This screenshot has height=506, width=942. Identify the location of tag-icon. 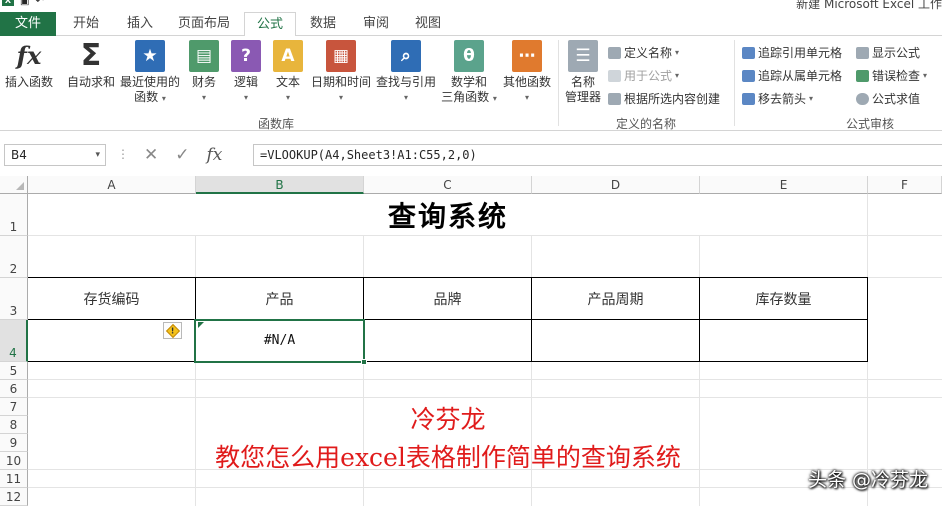
(614, 52).